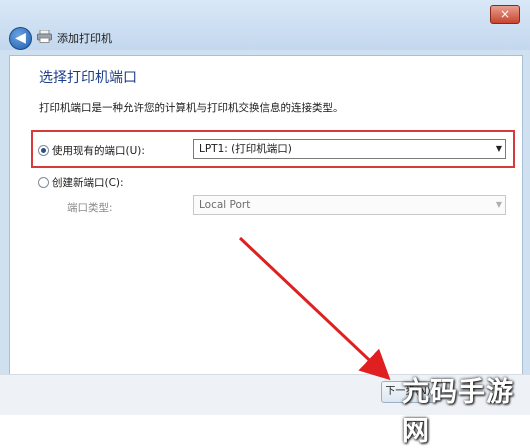 The image size is (530, 448). Describe the element at coordinates (458, 412) in the screenshot. I see `watermark: 亢码手游网` at that location.